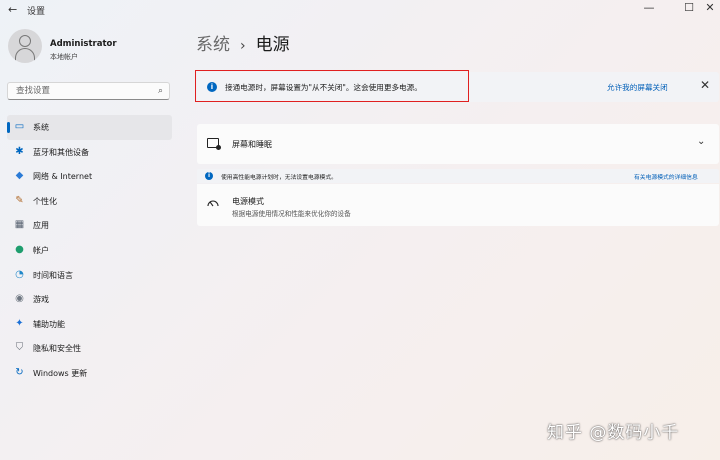 This screenshot has width=720, height=460. What do you see at coordinates (19, 151) in the screenshot?
I see `bluetooth-icon: ✱` at bounding box center [19, 151].